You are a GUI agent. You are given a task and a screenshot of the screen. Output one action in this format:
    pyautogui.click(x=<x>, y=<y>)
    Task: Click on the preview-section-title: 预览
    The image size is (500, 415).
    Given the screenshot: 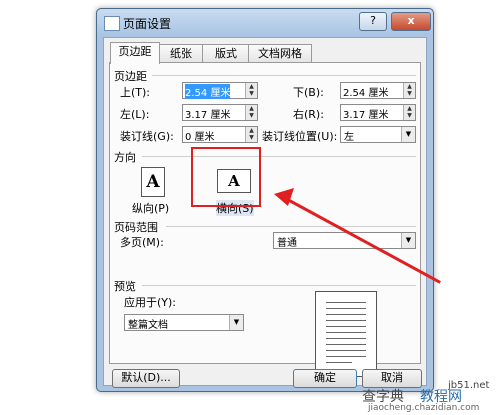 What is the action you would take?
    pyautogui.click(x=125, y=286)
    